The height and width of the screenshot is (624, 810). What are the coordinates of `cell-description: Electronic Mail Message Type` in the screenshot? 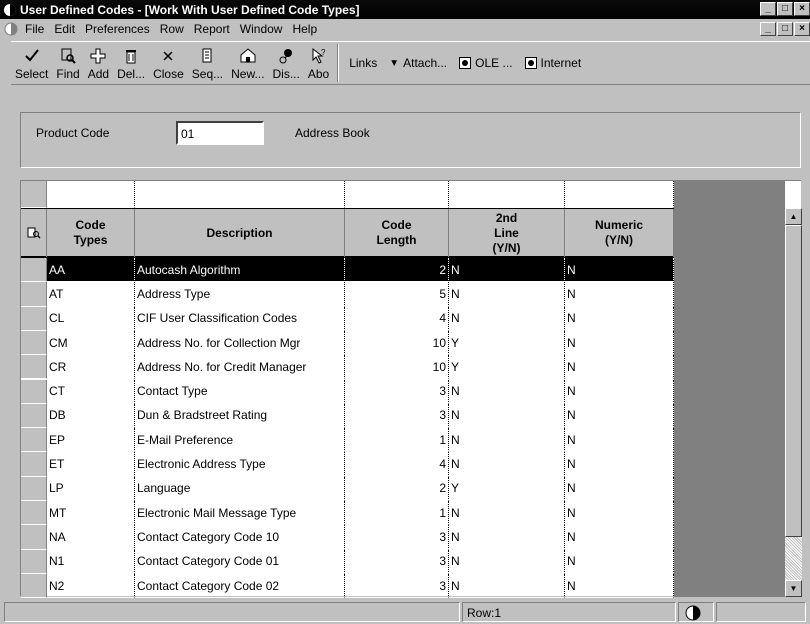 It's located at (240, 513).